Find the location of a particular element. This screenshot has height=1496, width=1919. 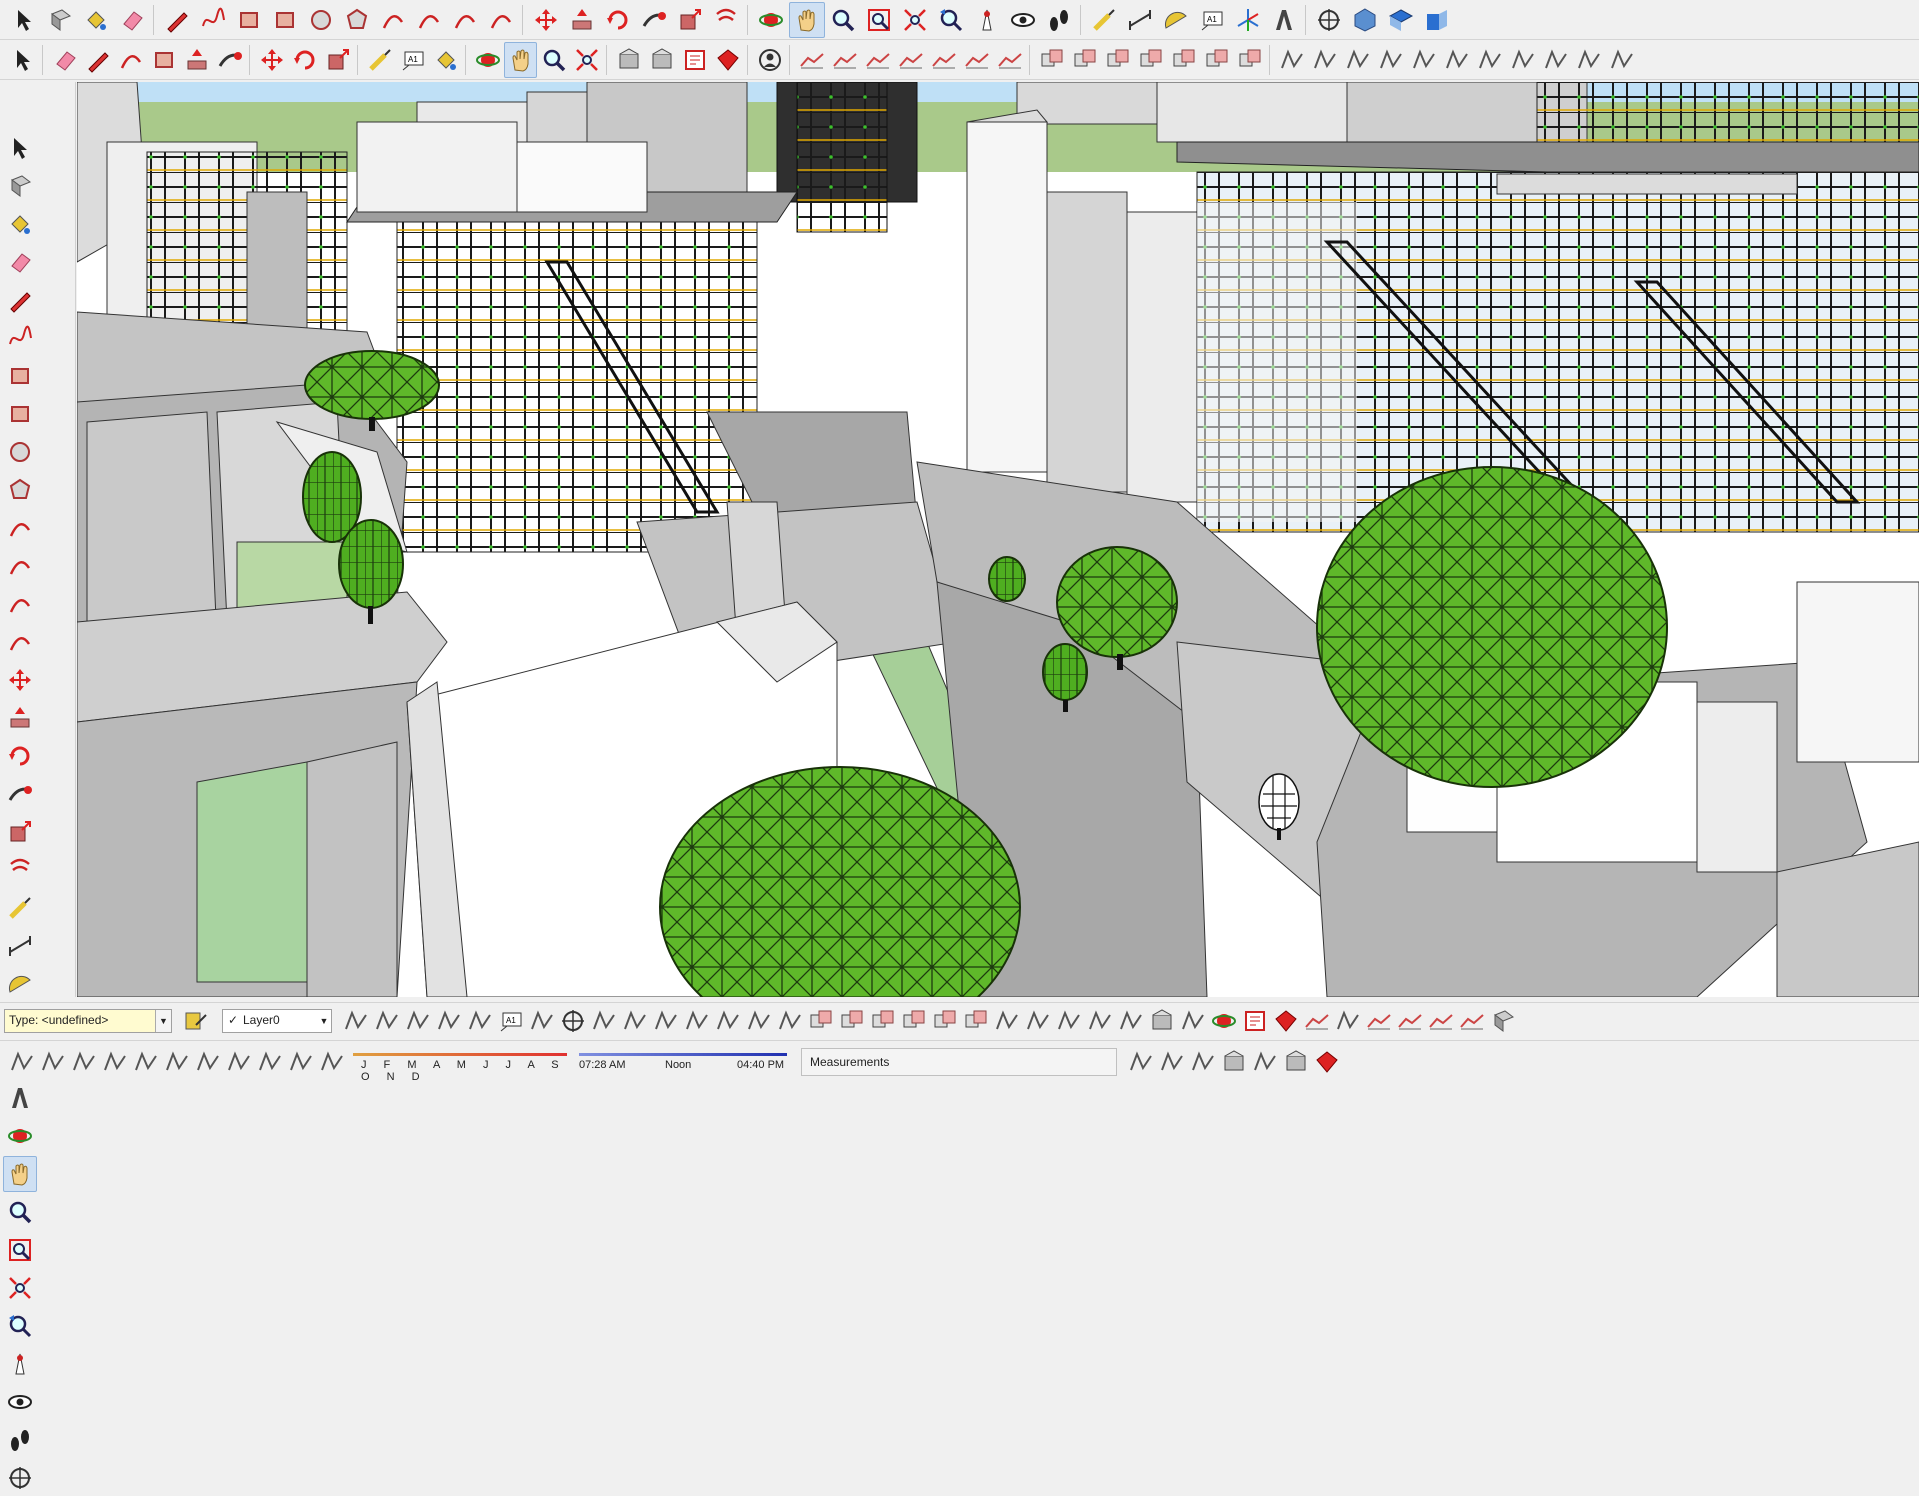

trim-icon is located at coordinates (1117, 60).